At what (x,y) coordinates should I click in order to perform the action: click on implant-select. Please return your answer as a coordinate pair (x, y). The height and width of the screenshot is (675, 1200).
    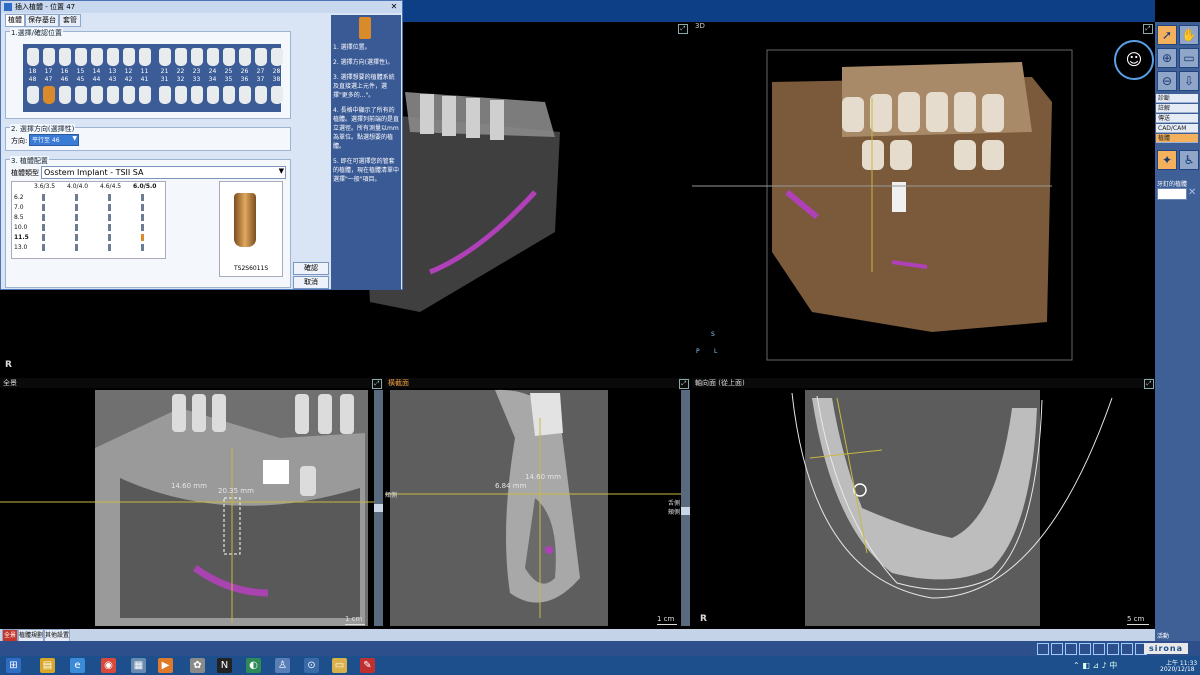
    Looking at the image, I should click on (1172, 194).